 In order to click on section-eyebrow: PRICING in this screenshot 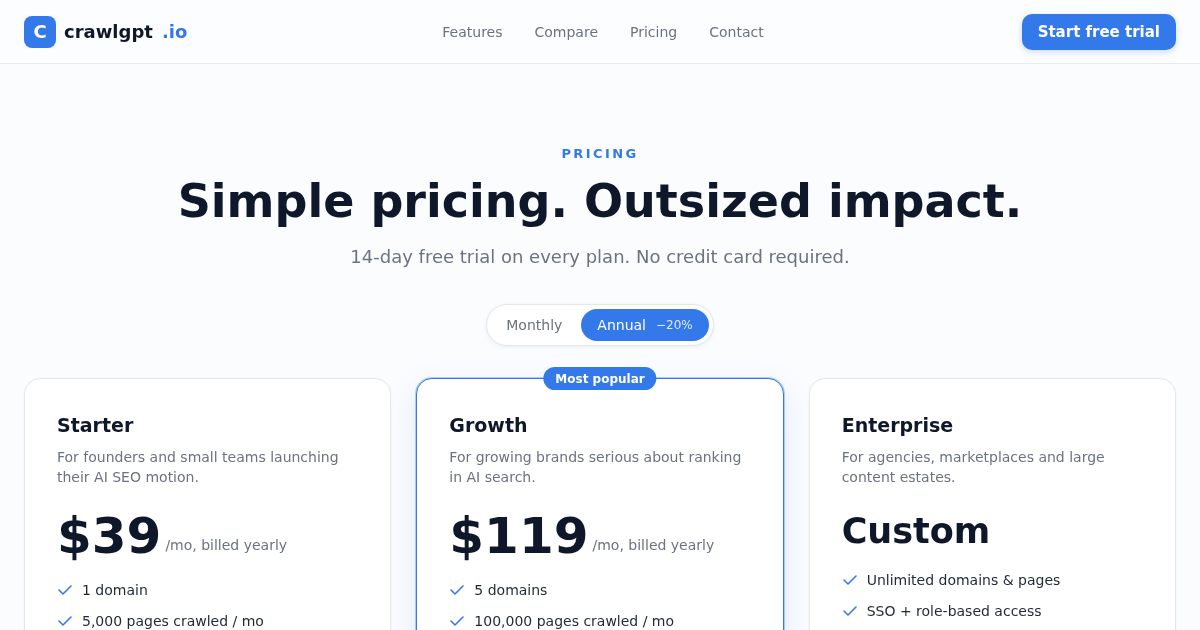, I will do `click(600, 154)`.